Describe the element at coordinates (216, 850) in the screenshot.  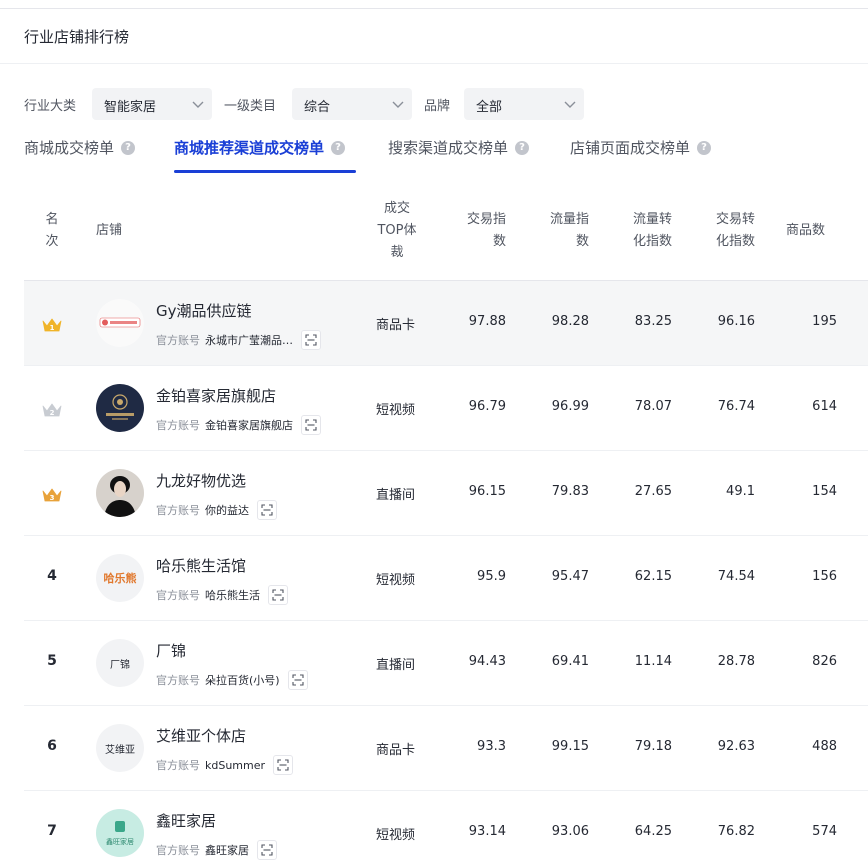
I see `shop-account: 官方账号 鑫旺家居` at that location.